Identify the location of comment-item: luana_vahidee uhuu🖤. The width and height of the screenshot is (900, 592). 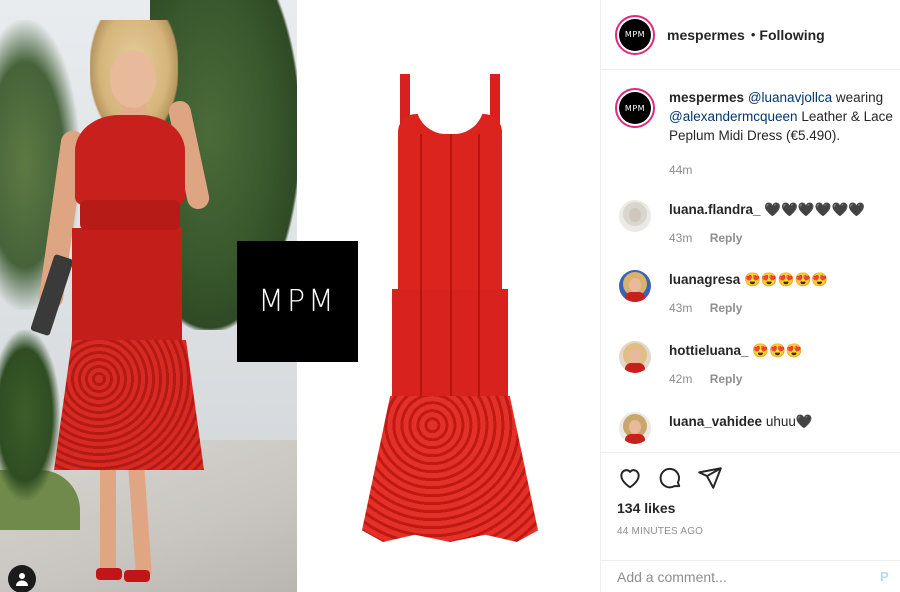
(759, 428).